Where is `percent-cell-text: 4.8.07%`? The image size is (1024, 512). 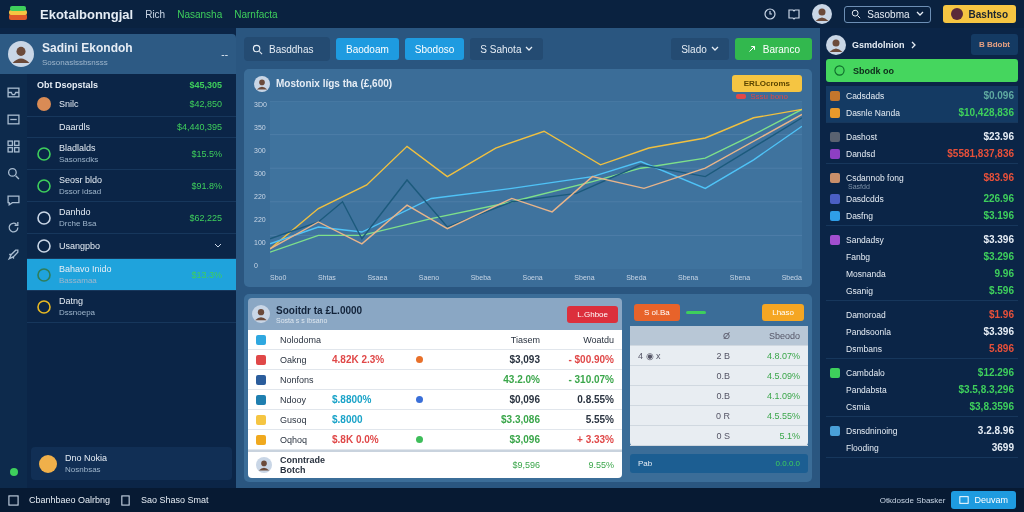
percent-cell-text: 4.8.07% is located at coordinates (782, 355).